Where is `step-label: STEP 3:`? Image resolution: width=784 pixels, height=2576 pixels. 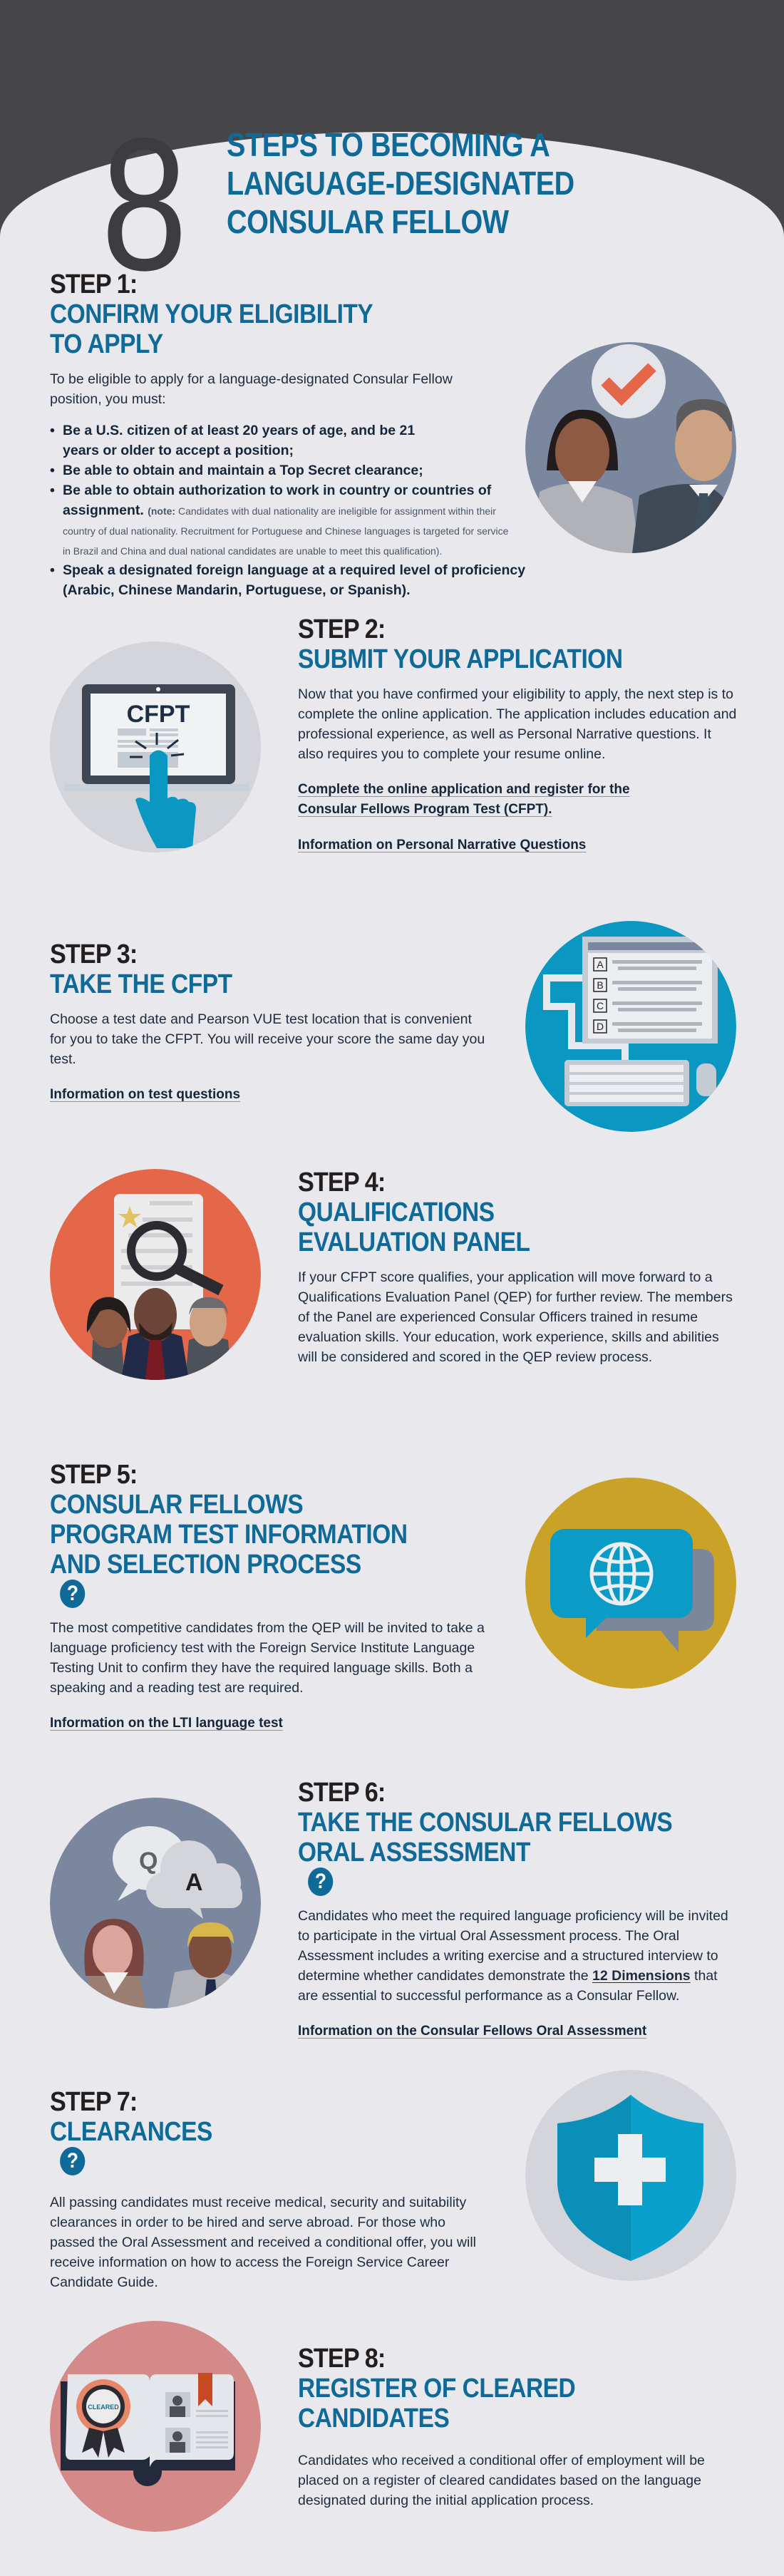
step-label: STEP 3: is located at coordinates (94, 954).